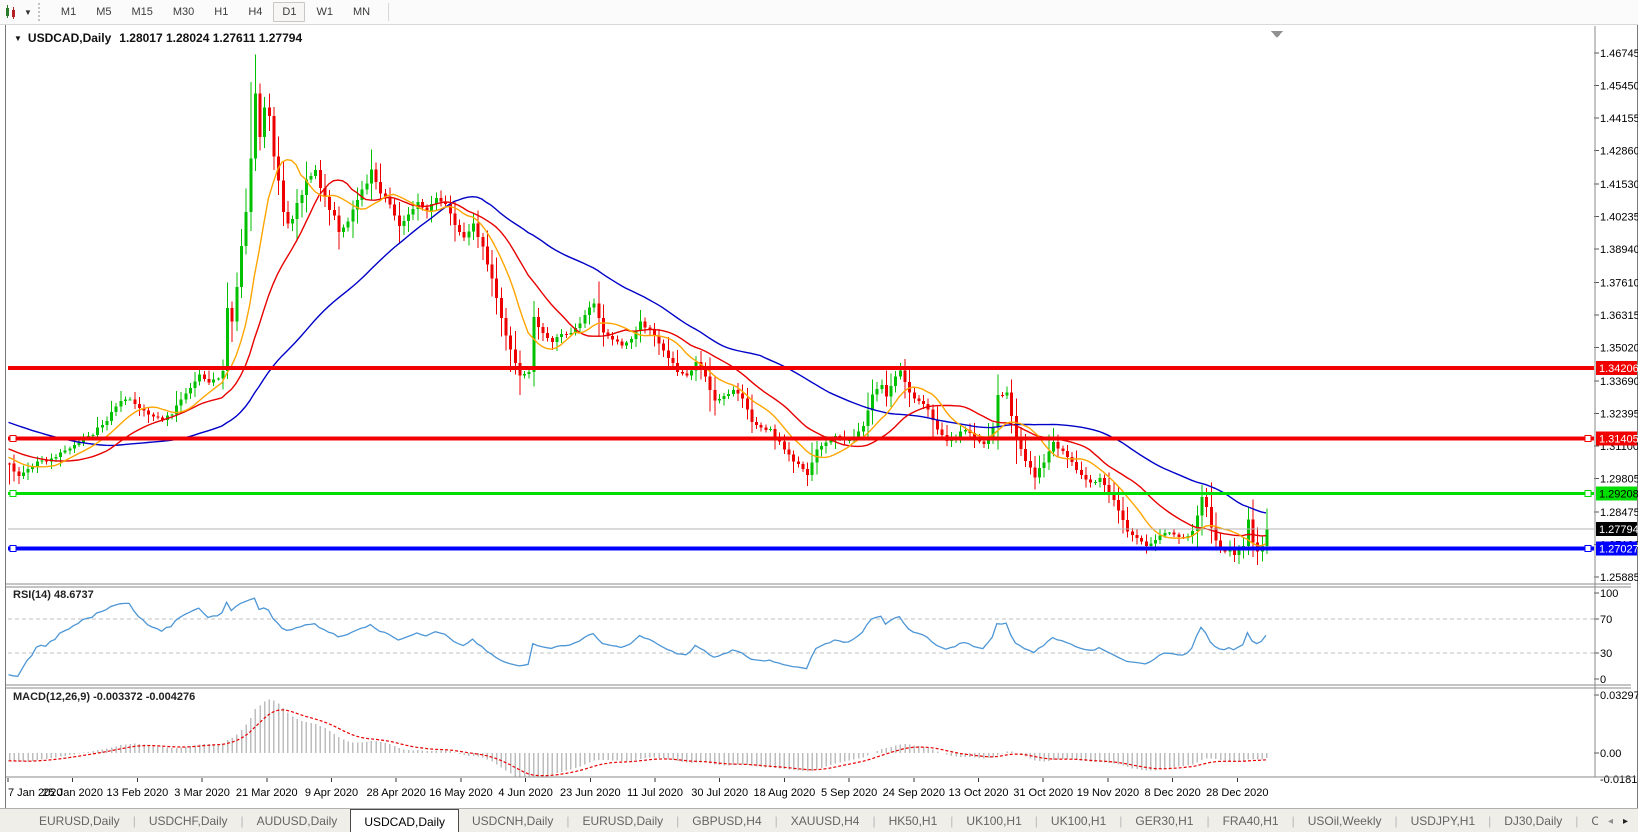 This screenshot has width=1638, height=832. I want to click on chart-type-dropdown-caret: ▼, so click(28, 12).